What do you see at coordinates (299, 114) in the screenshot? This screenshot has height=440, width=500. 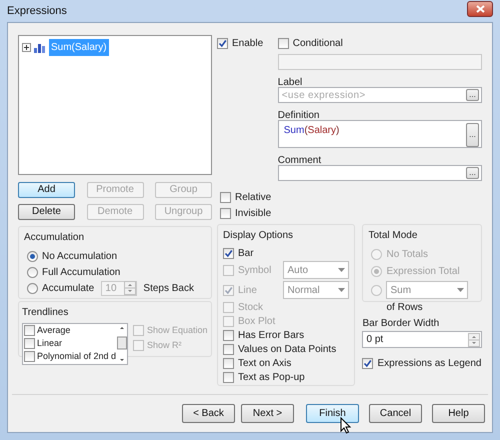 I see `field-label: Definition` at bounding box center [299, 114].